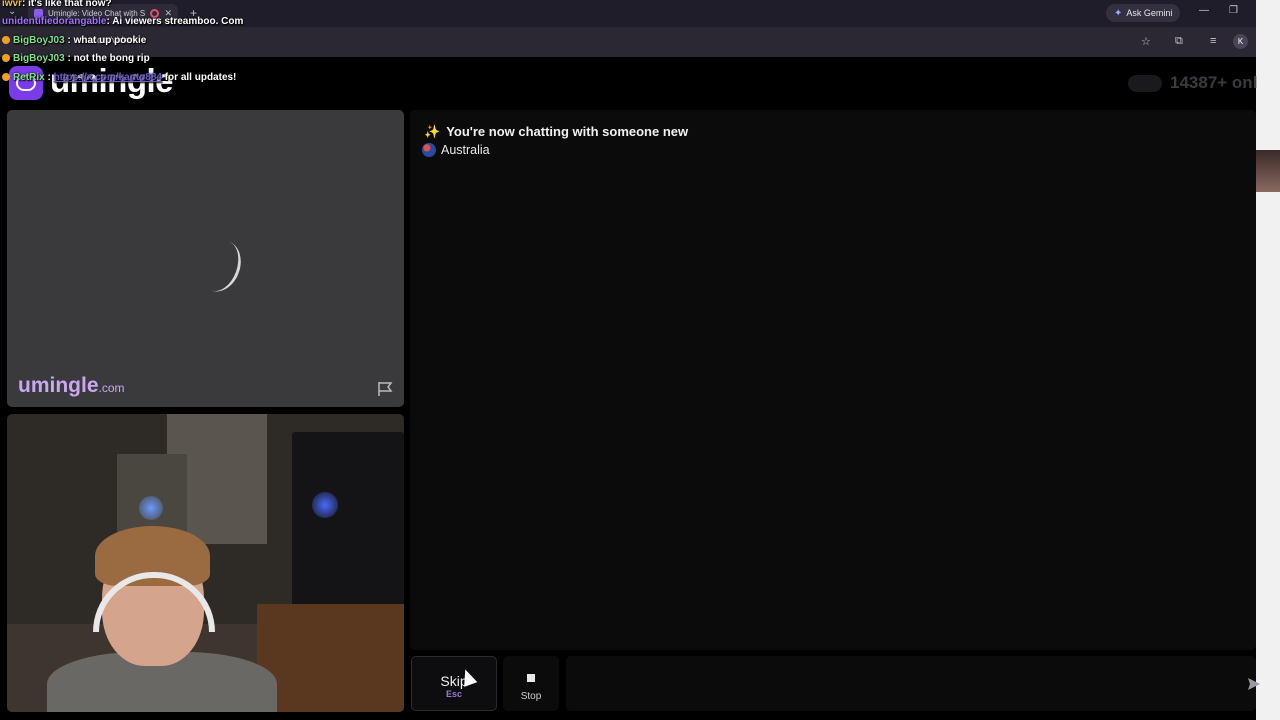  Describe the element at coordinates (1268, 360) in the screenshot. I see `adjacent-window-strip` at that location.